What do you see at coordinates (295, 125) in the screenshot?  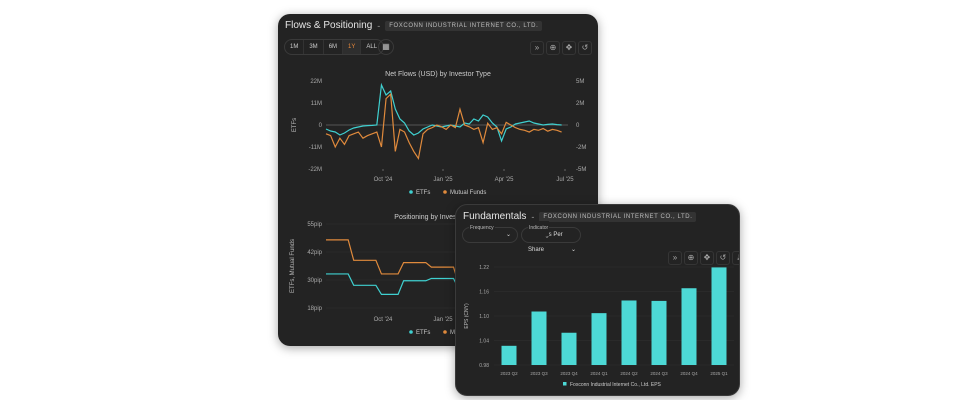 I see `y-axis-label: ETFs` at bounding box center [295, 125].